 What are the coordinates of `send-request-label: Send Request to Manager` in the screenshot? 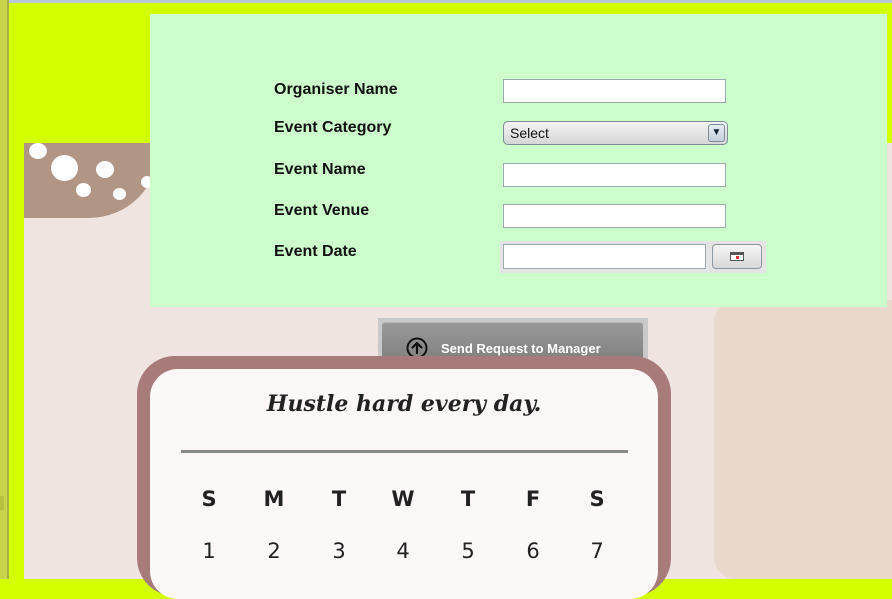 It's located at (521, 348).